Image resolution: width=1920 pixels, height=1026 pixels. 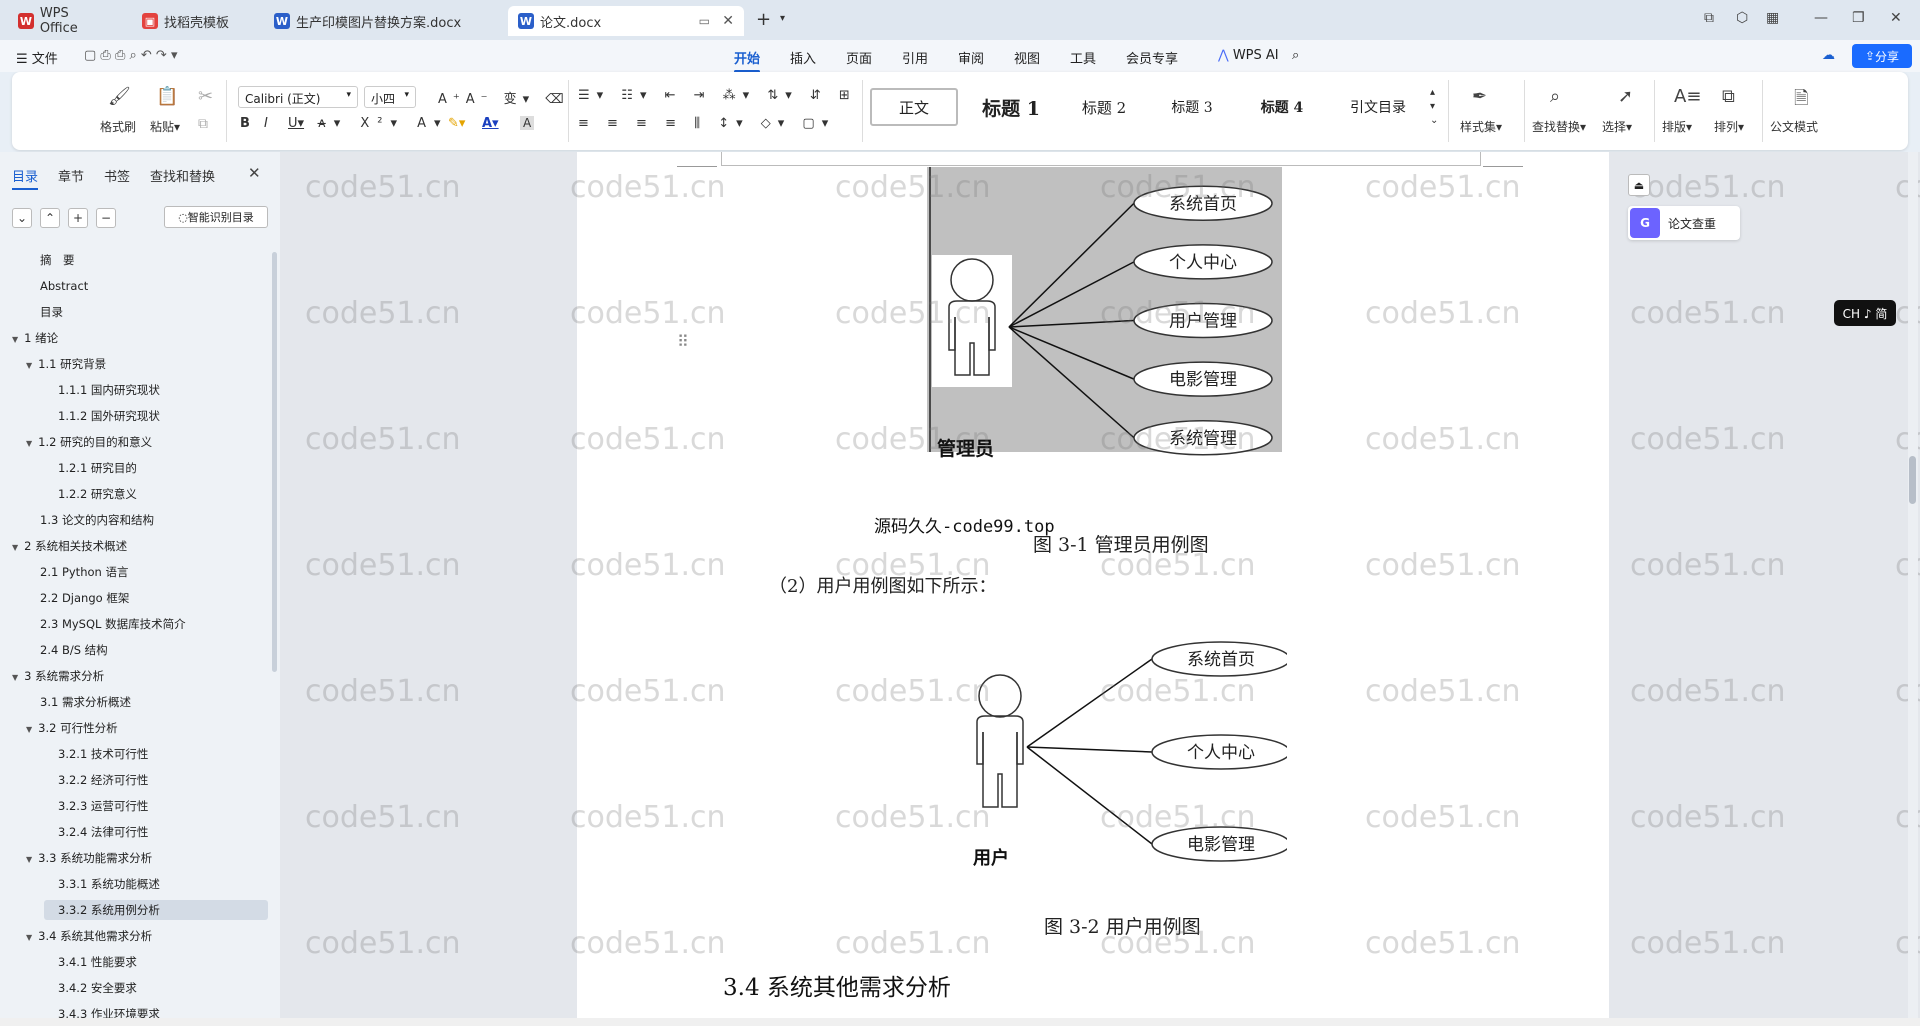 What do you see at coordinates (182, 175) in the screenshot?
I see `tab-find-replace: 查找和替换` at bounding box center [182, 175].